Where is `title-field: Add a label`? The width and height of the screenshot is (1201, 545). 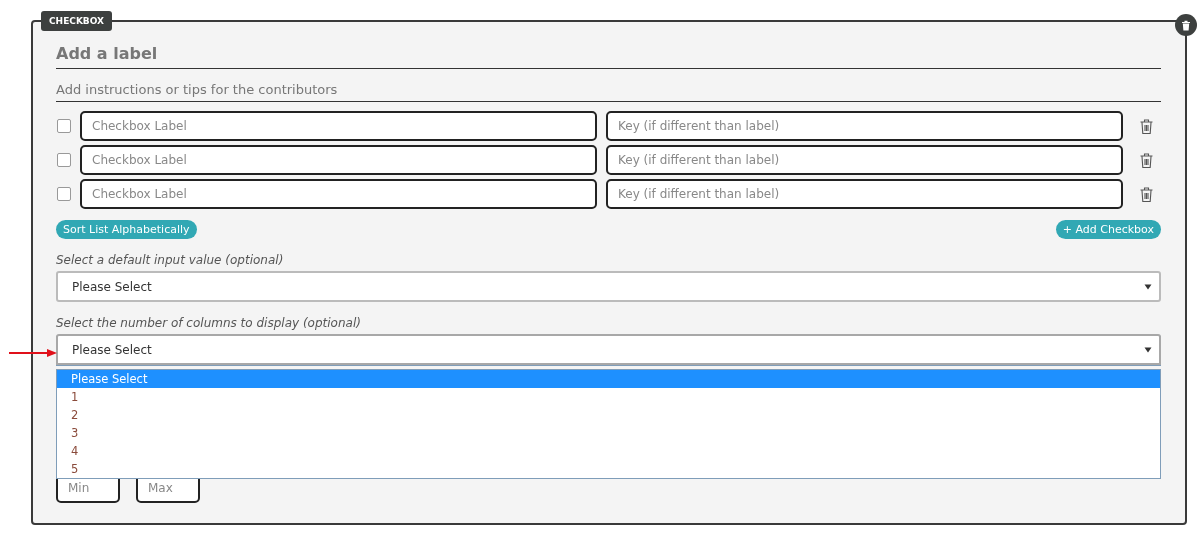 title-field: Add a label is located at coordinates (608, 56).